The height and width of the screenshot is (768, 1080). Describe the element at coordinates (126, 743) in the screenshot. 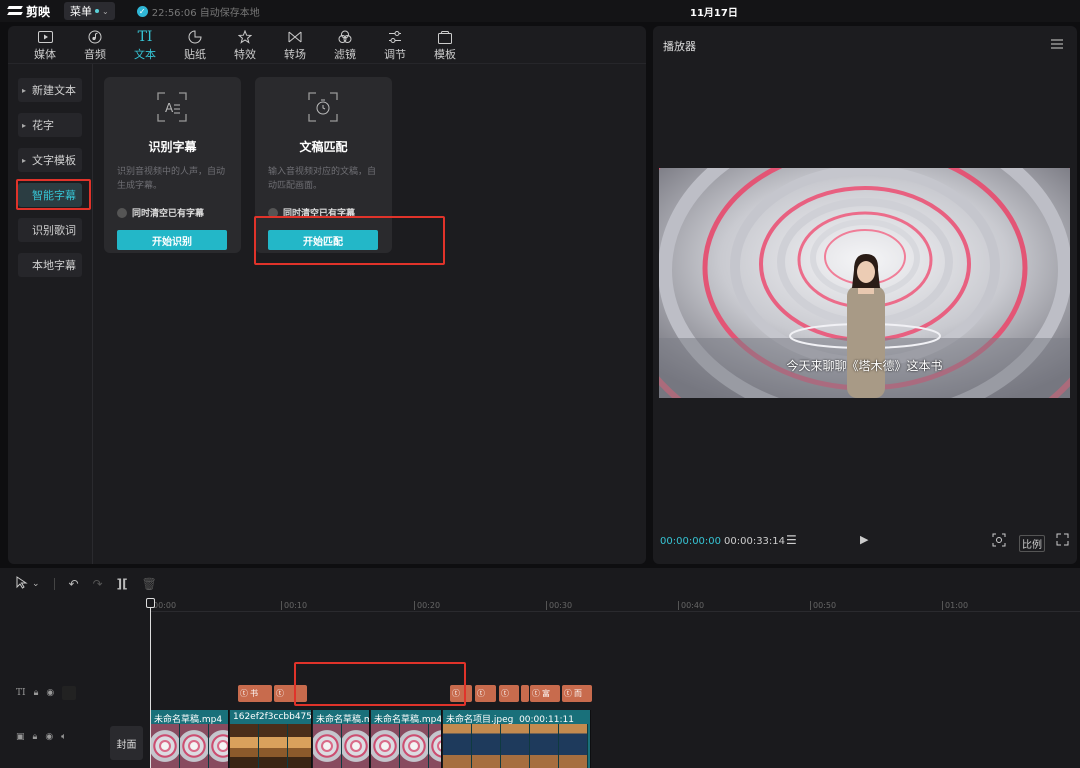

I see `cover-button: 封面` at that location.